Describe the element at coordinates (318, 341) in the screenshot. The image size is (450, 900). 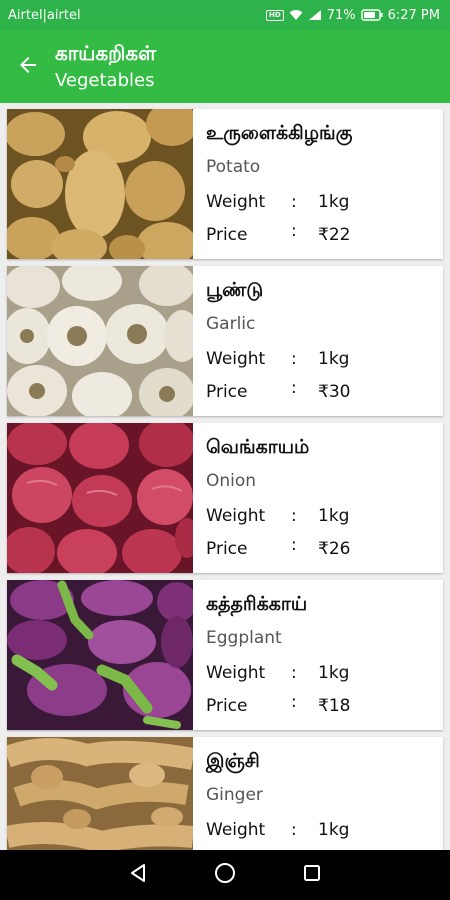
I see `item-info: பூண்டு Garlic Weight : 1kg Price : ₹30` at that location.